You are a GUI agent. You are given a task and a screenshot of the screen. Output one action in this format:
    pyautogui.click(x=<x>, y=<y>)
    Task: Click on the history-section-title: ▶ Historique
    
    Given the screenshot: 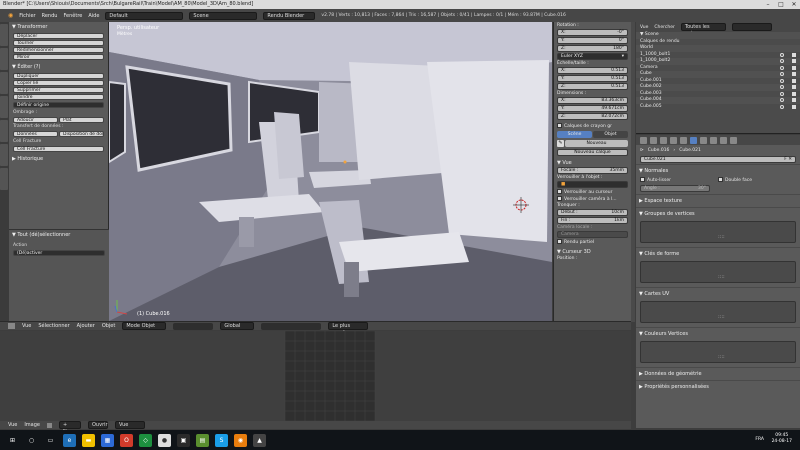 What is the action you would take?
    pyautogui.click(x=58, y=159)
    